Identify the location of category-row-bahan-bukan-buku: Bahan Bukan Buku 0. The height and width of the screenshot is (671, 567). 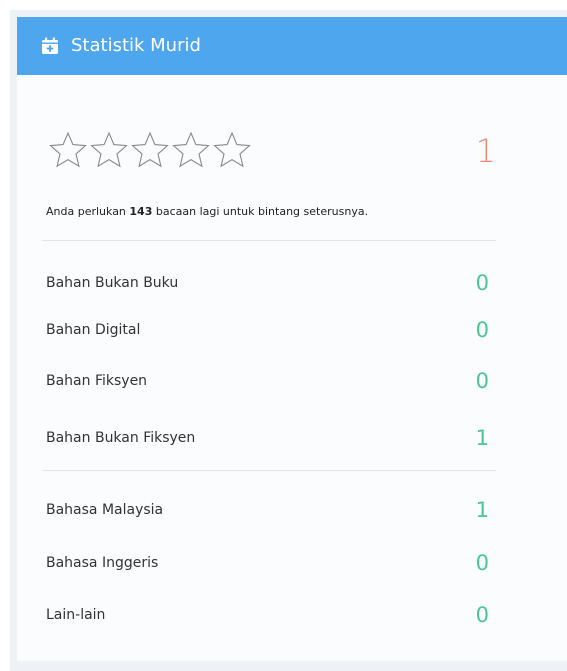
(271, 283).